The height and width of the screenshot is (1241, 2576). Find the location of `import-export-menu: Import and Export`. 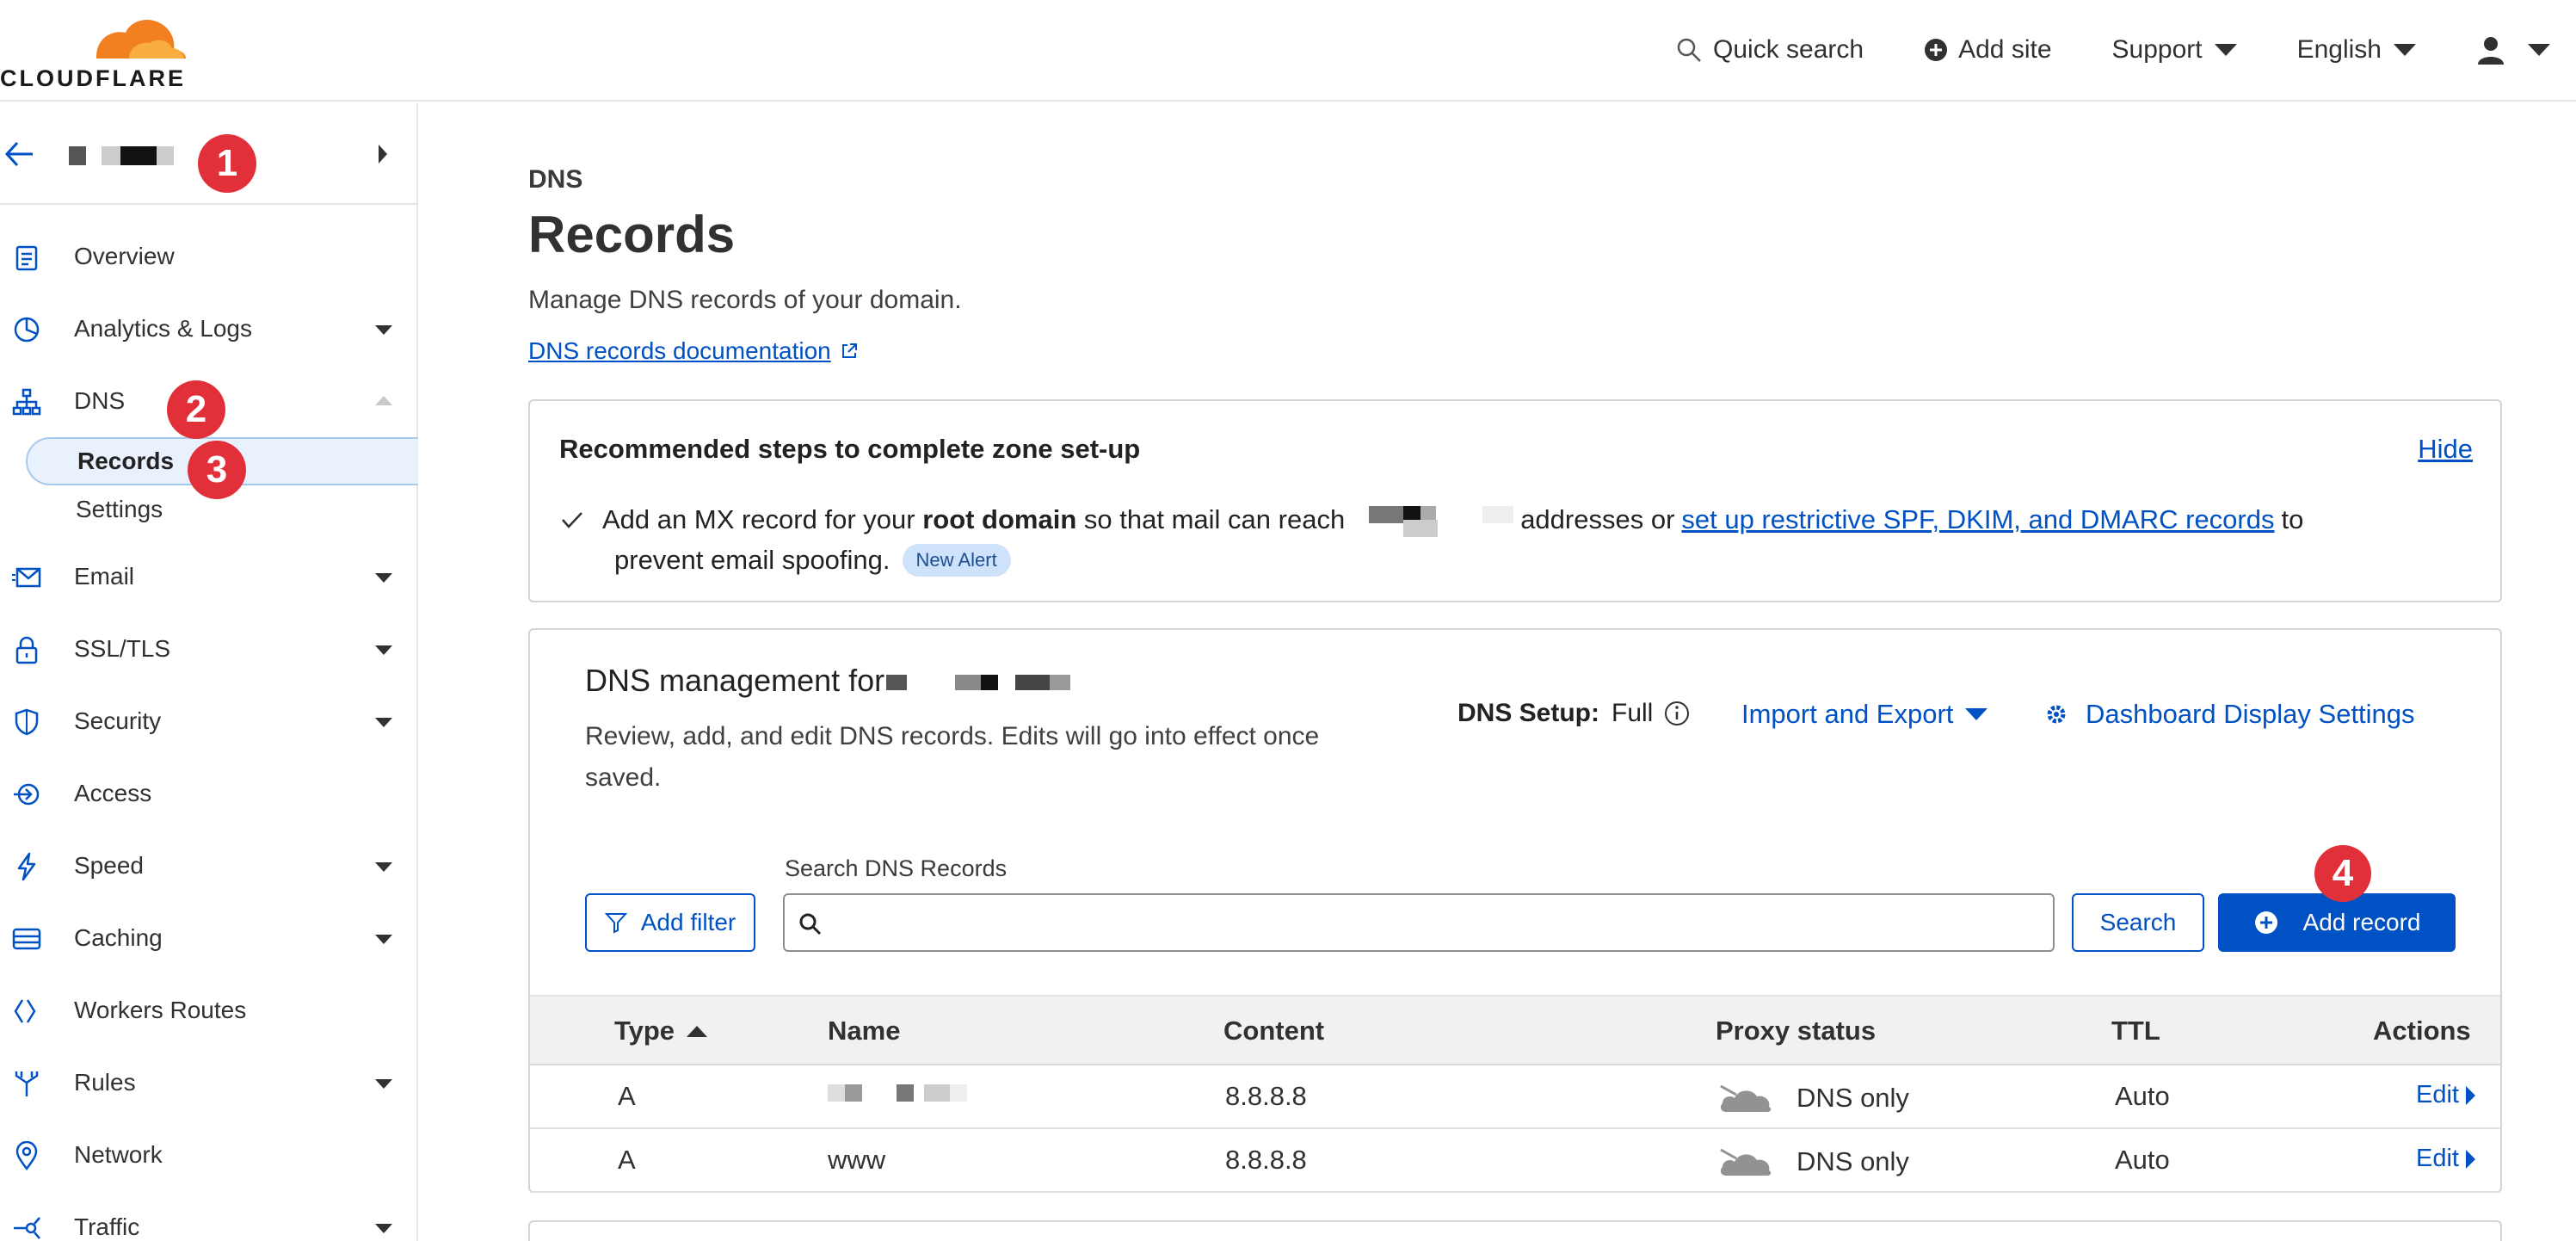

import-export-menu: Import and Export is located at coordinates (1864, 714).